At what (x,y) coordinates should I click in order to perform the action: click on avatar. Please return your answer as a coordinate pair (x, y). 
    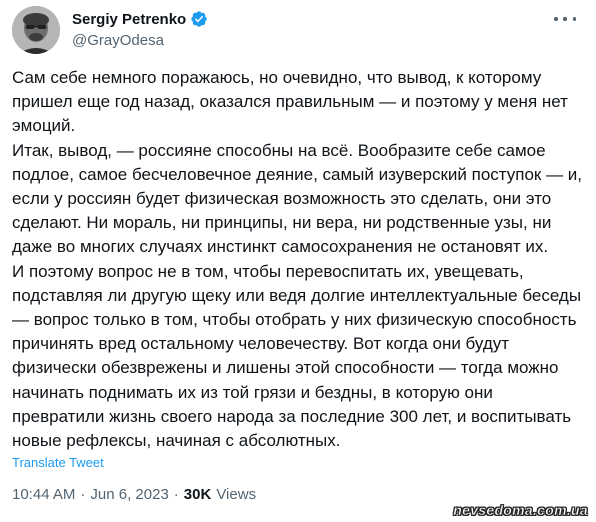
    Looking at the image, I should click on (36, 30).